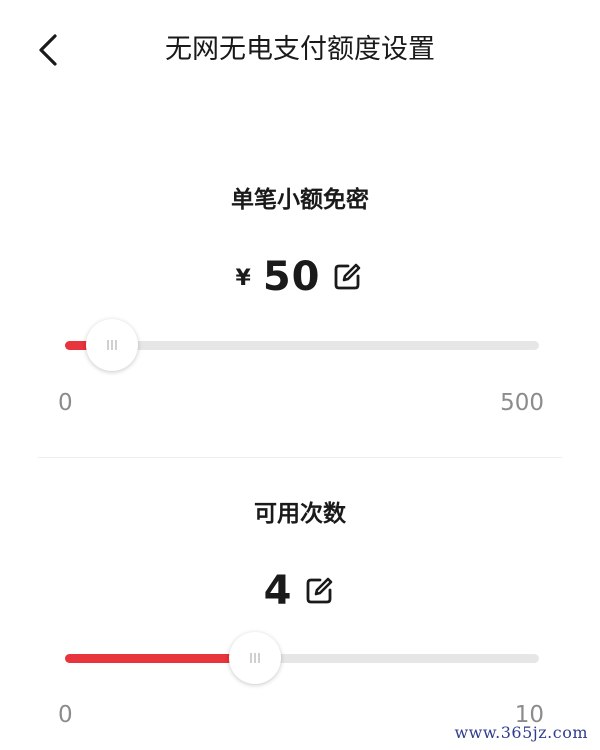 The image size is (600, 750). What do you see at coordinates (65, 715) in the screenshot?
I see `usage-count-min-label: 0` at bounding box center [65, 715].